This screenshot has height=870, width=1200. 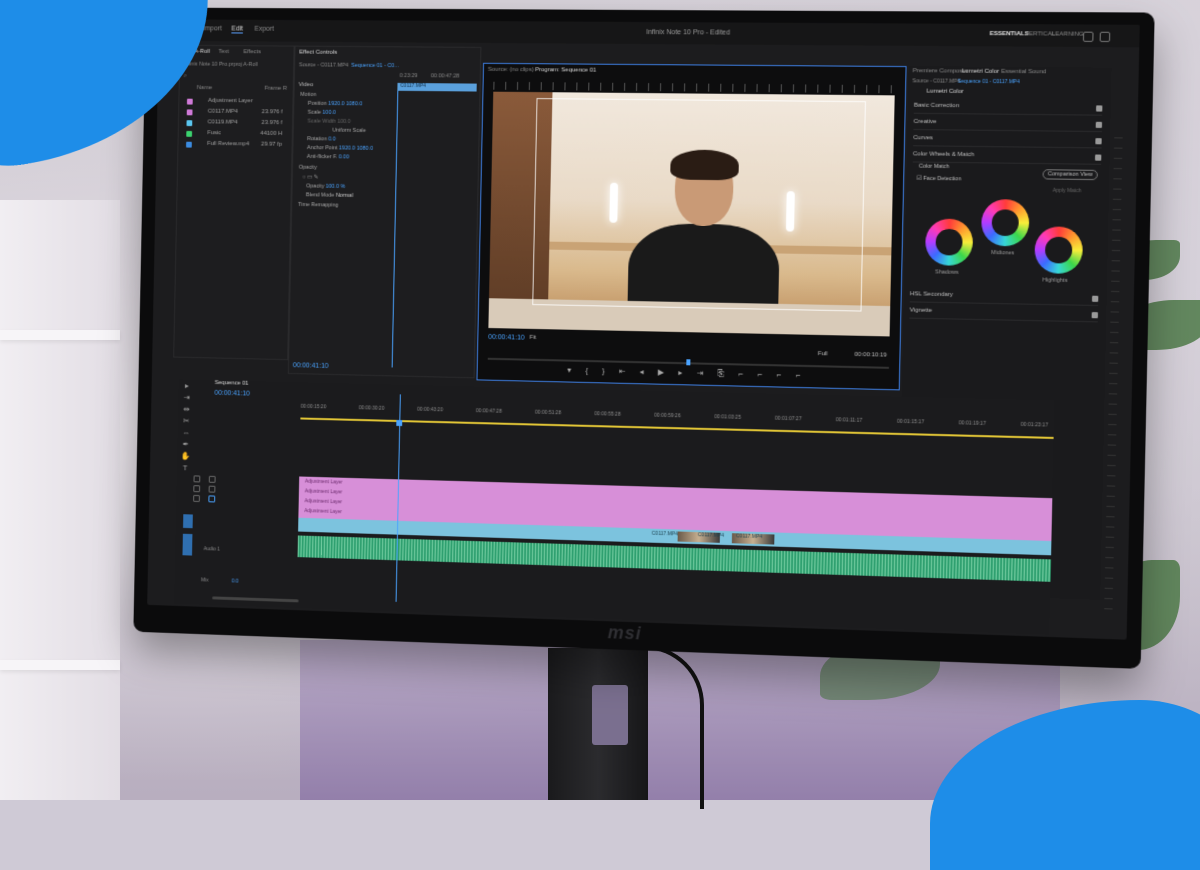 I want to click on track-header-v1, so click(x=236, y=523).